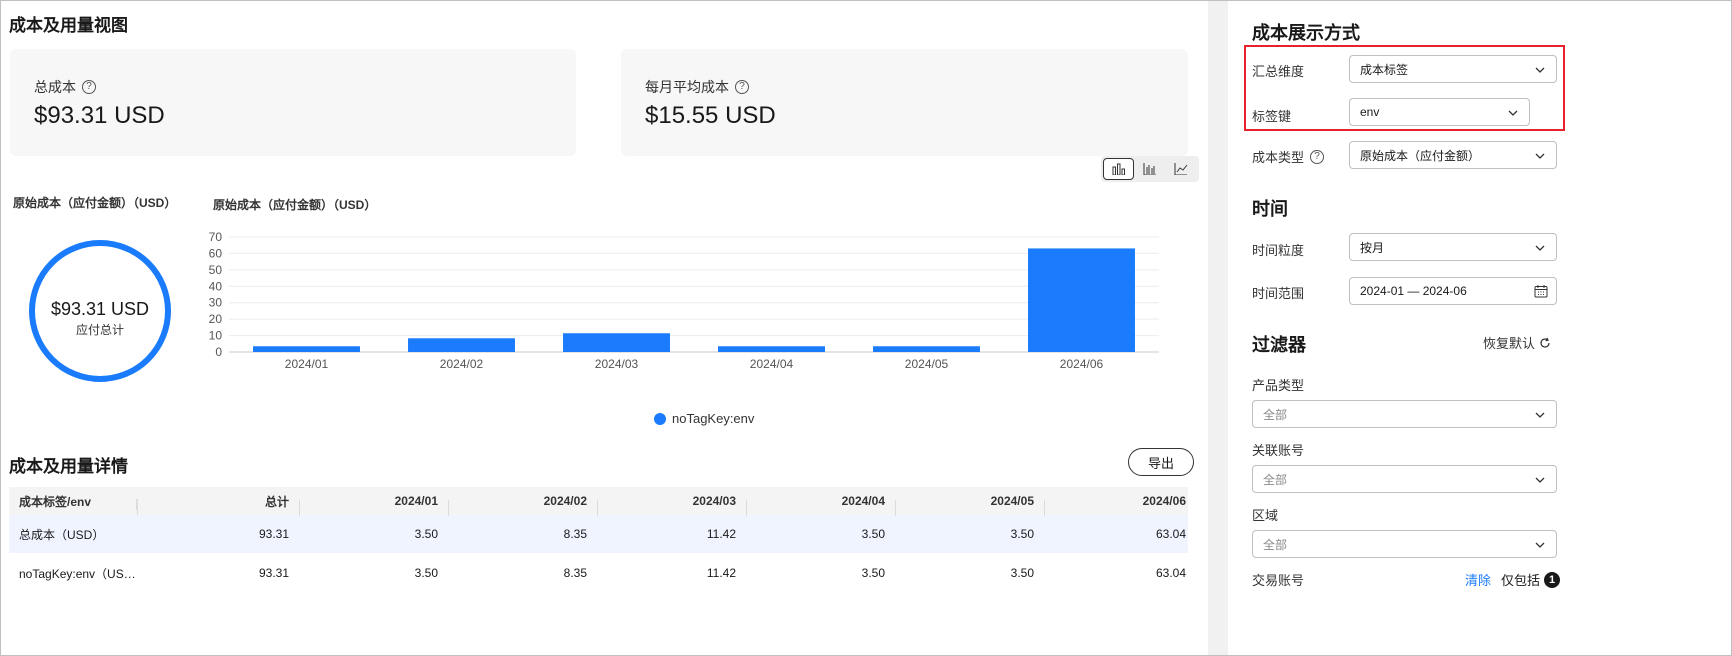 This screenshot has width=1732, height=656. I want to click on col-header-m6: 2024/06, so click(1116, 505).